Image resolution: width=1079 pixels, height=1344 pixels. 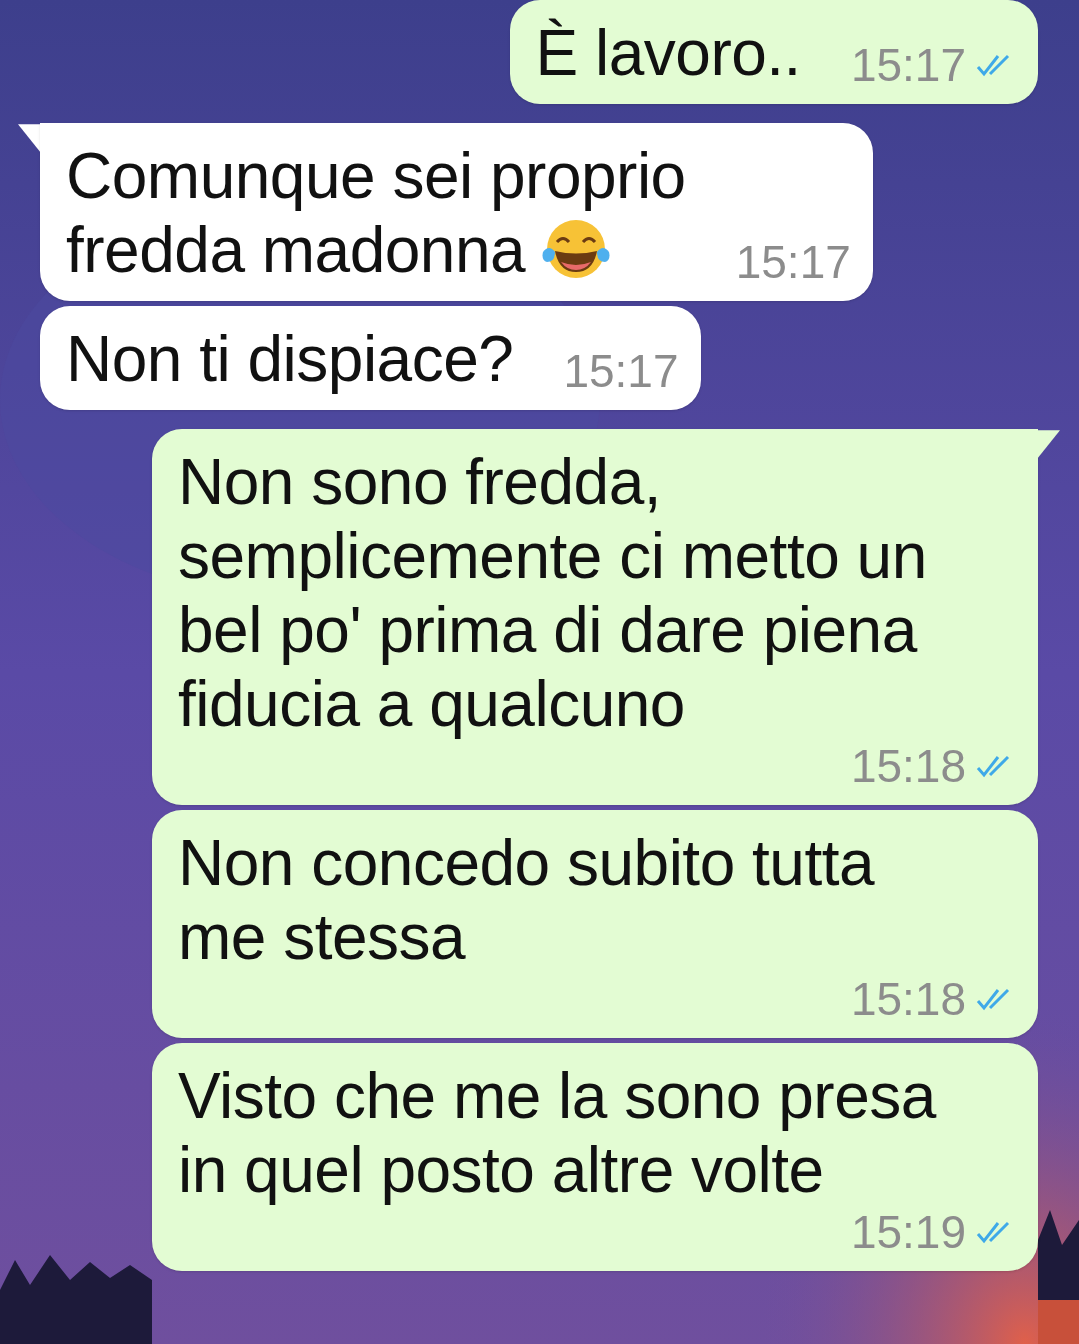 I want to click on message-text: Non ti dispiace?, so click(x=290, y=359).